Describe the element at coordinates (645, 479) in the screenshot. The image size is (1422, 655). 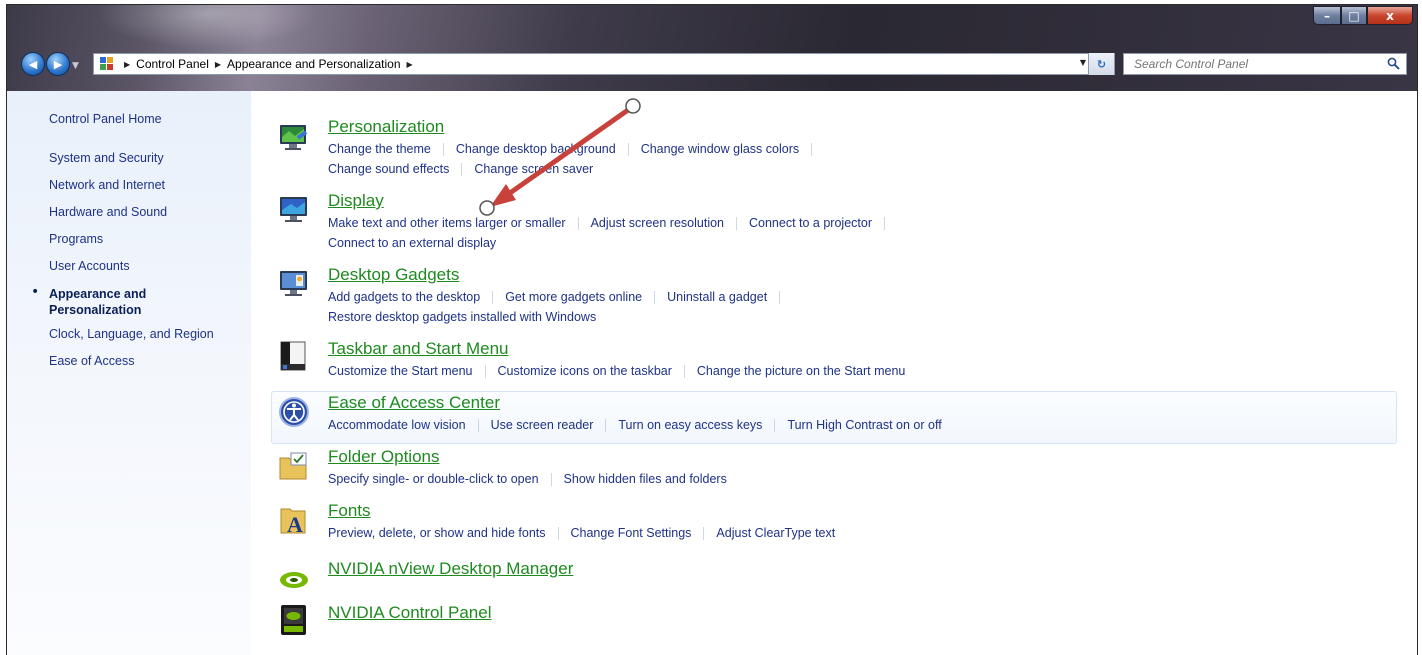
I see `link-show-hidden-files: Show hidden files and folders` at that location.